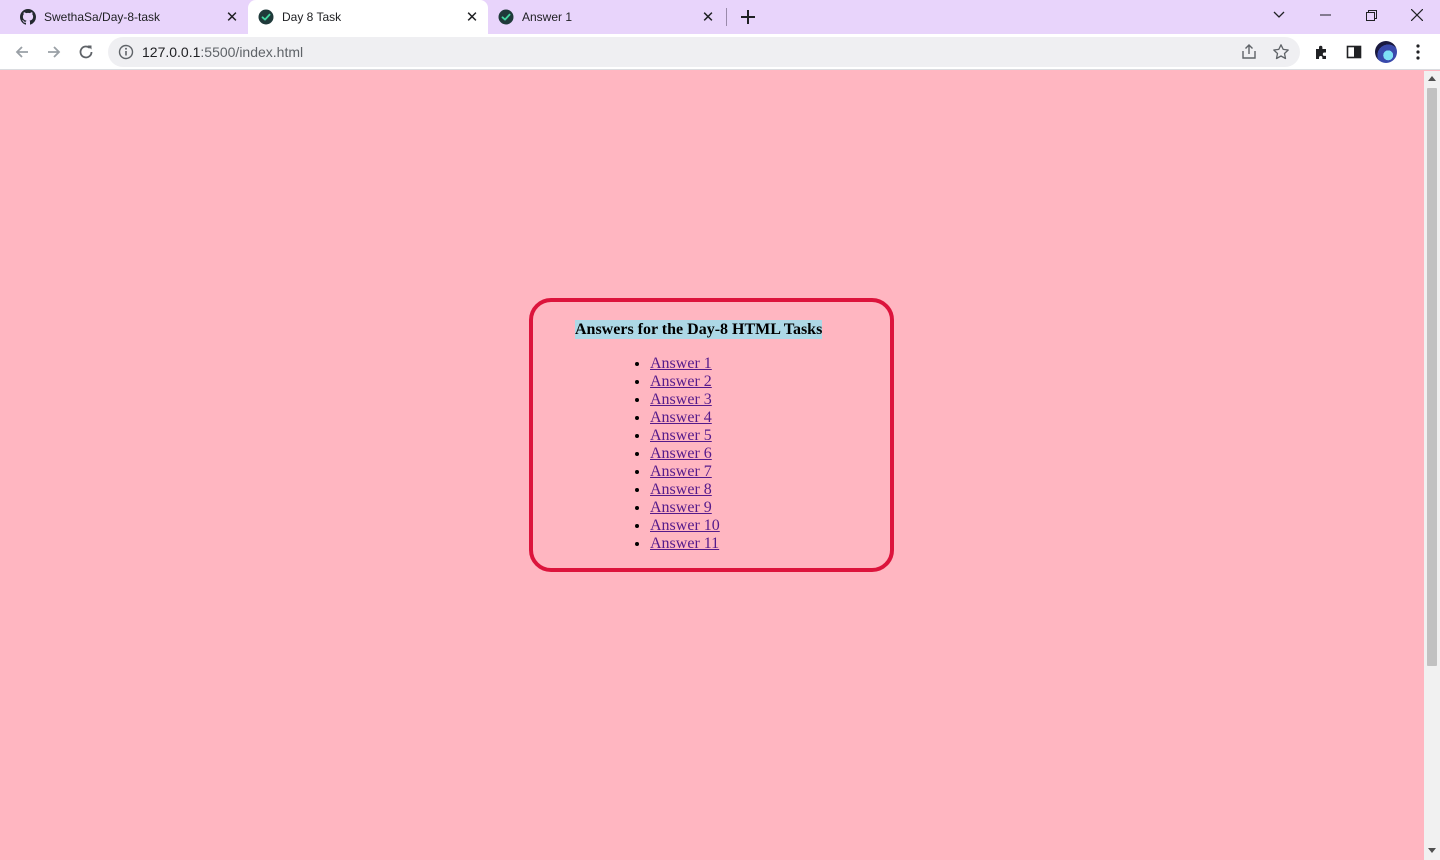 The width and height of the screenshot is (1440, 860). I want to click on url-text: 127.0.0.1:5500/index.html, so click(222, 52).